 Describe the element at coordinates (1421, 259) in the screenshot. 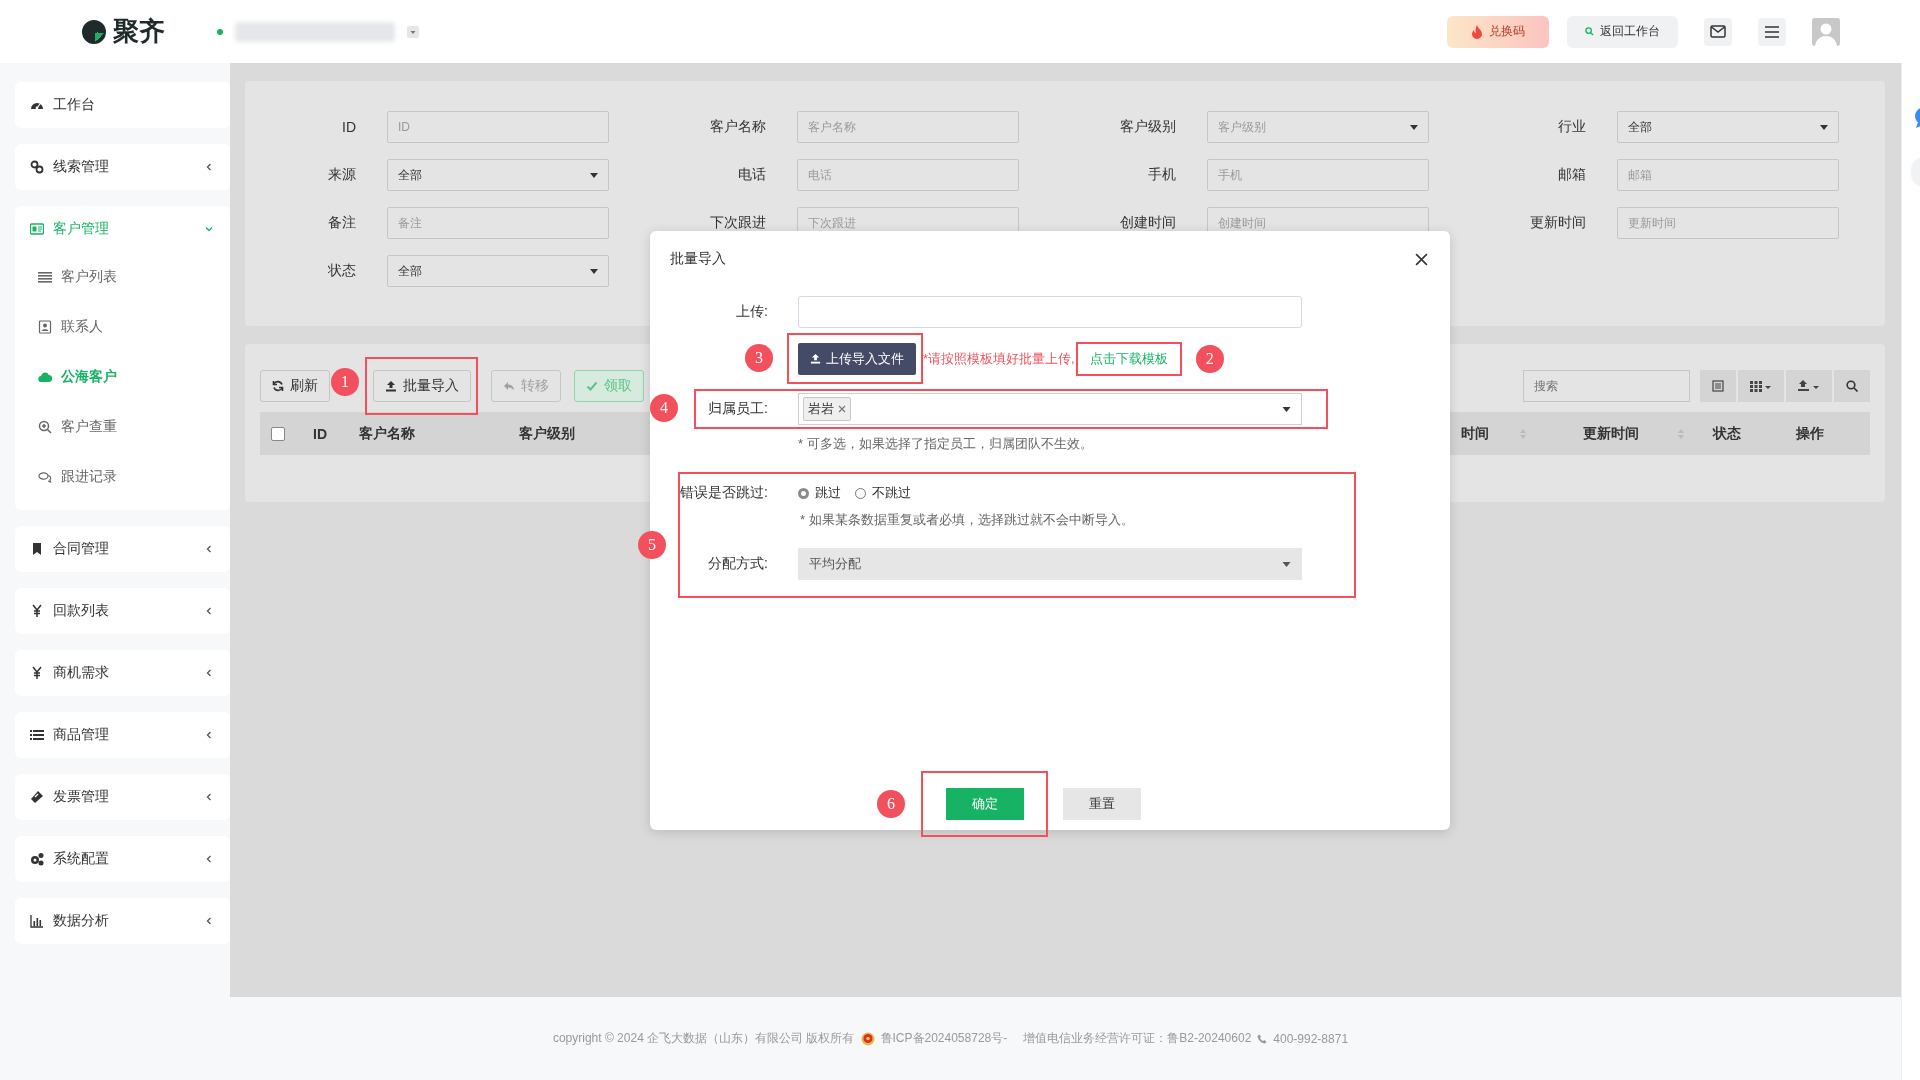

I see `close-icon` at that location.